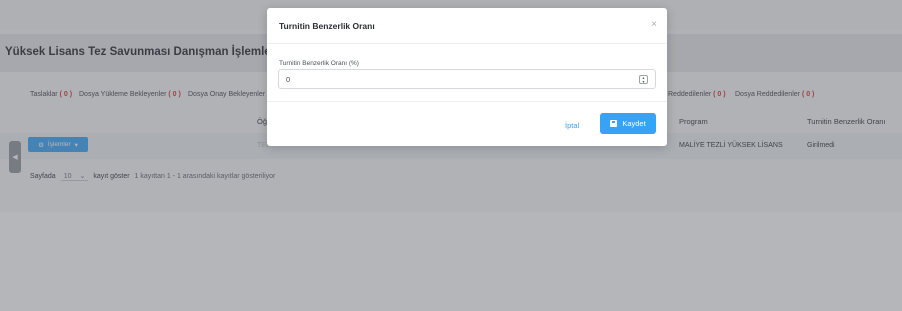  I want to click on save-icon, so click(614, 123).